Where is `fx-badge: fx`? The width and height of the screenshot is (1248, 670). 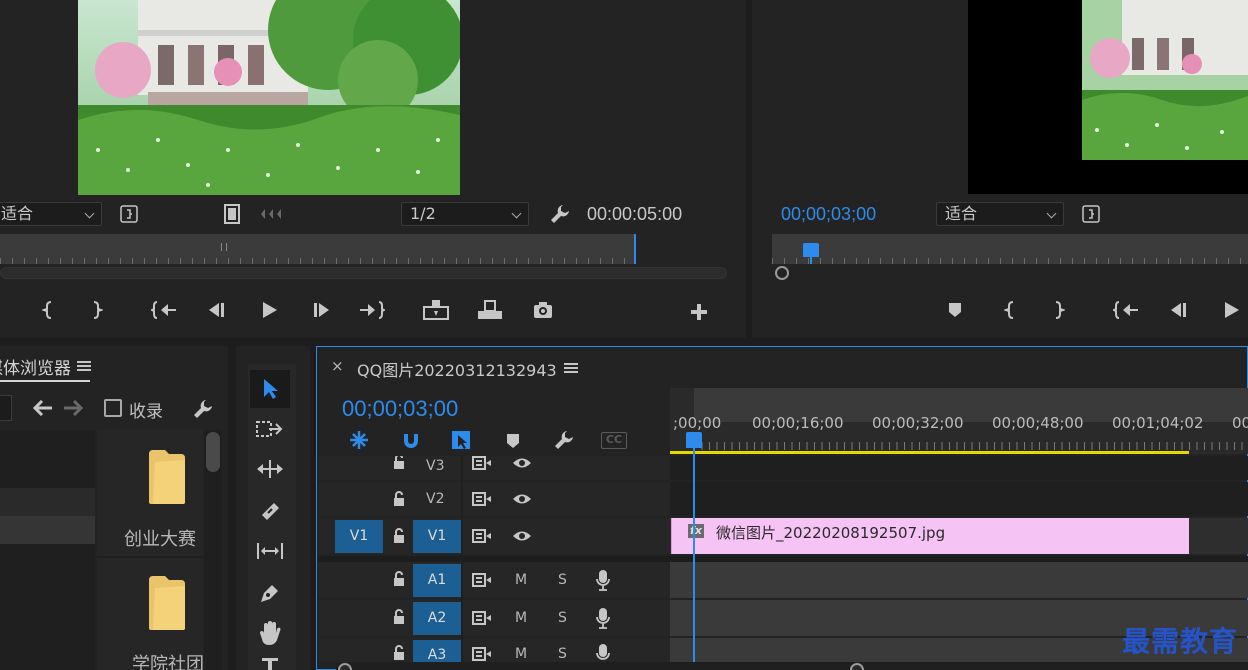
fx-badge: fx is located at coordinates (696, 531).